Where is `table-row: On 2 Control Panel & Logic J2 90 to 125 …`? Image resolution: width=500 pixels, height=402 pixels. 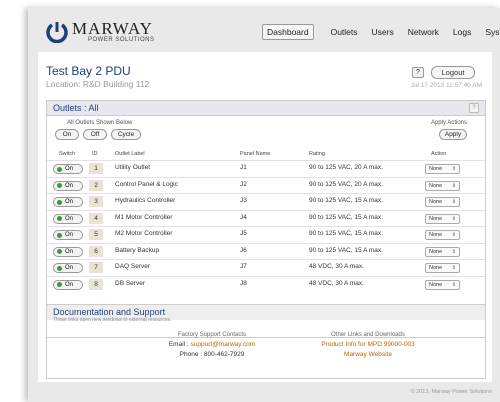 table-row: On 2 Control Panel & Logic J2 90 to 125 … is located at coordinates (266, 185).